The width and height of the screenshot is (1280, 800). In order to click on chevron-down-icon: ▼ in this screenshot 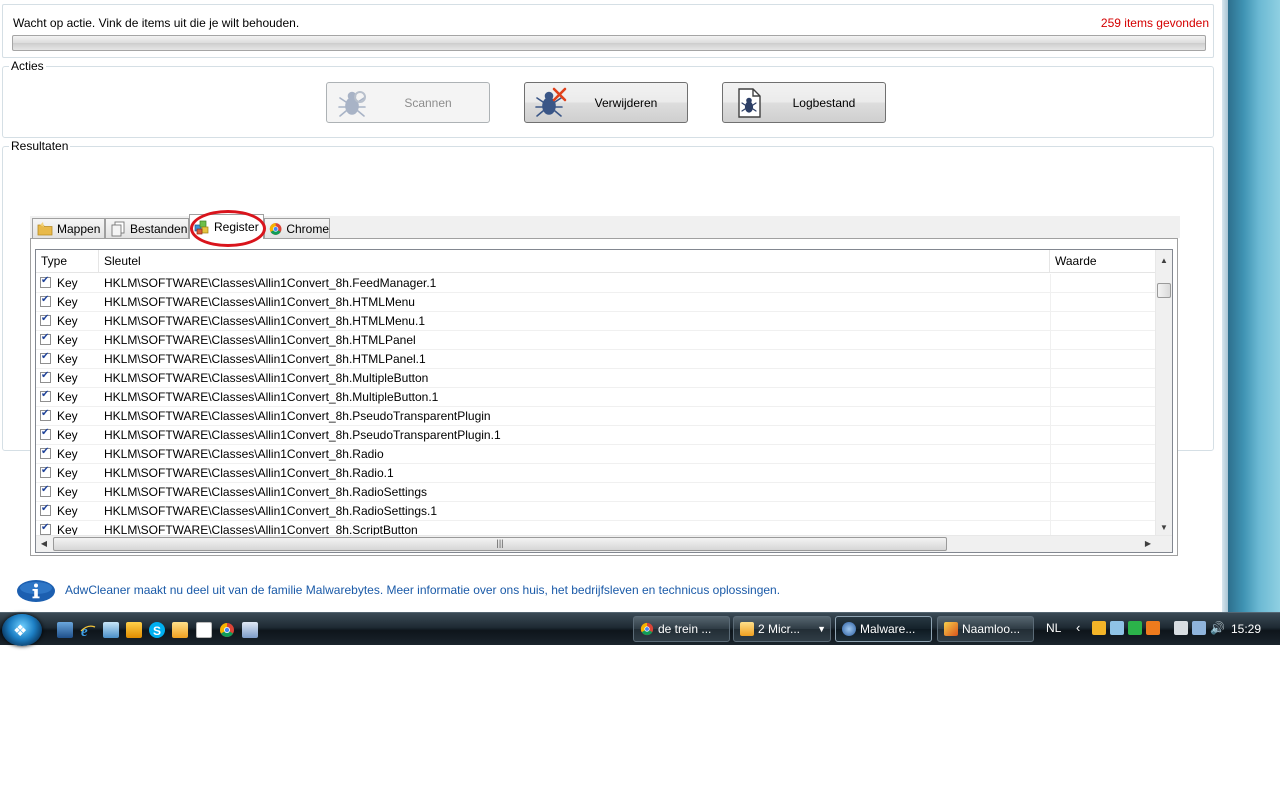, I will do `click(821, 629)`.